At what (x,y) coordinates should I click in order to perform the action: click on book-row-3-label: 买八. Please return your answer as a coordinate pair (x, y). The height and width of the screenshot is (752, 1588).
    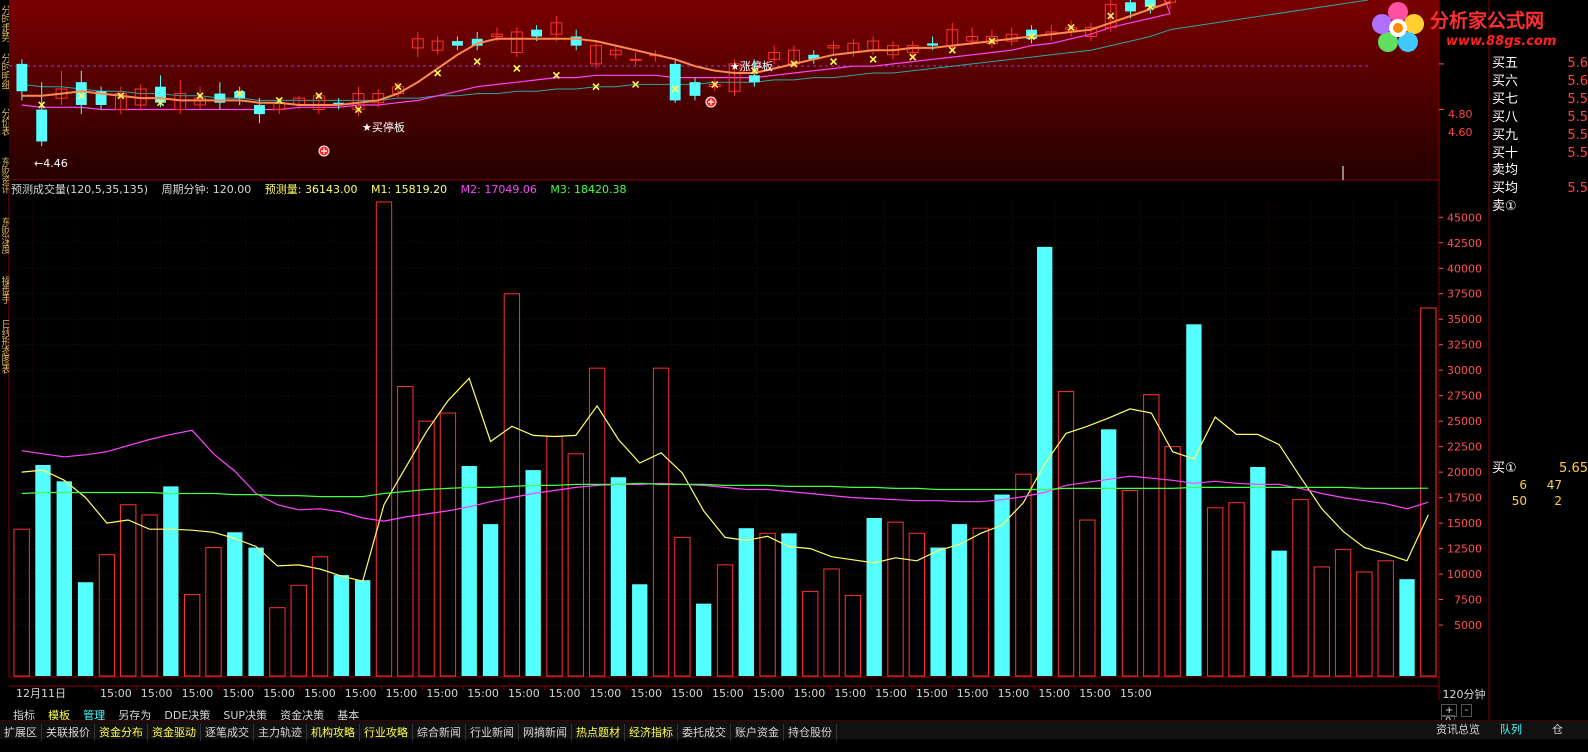
    Looking at the image, I should click on (1505, 117).